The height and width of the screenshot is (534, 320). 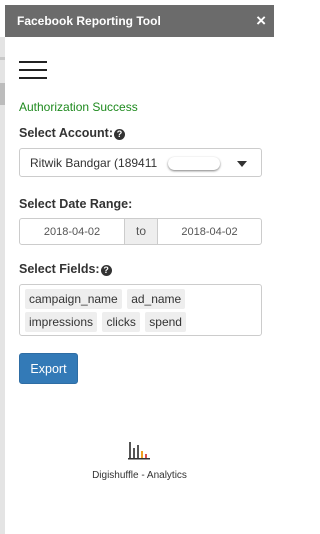 I want to click on field-tag: campaign_name, so click(x=73, y=299).